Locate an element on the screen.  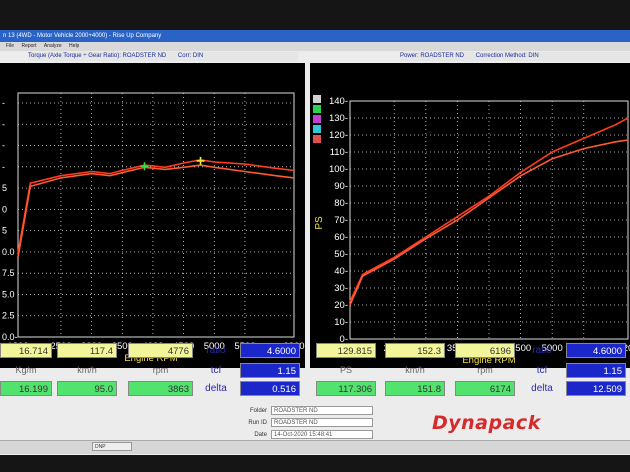
power-ratio-label: ratio is located at coordinates (542, 350).